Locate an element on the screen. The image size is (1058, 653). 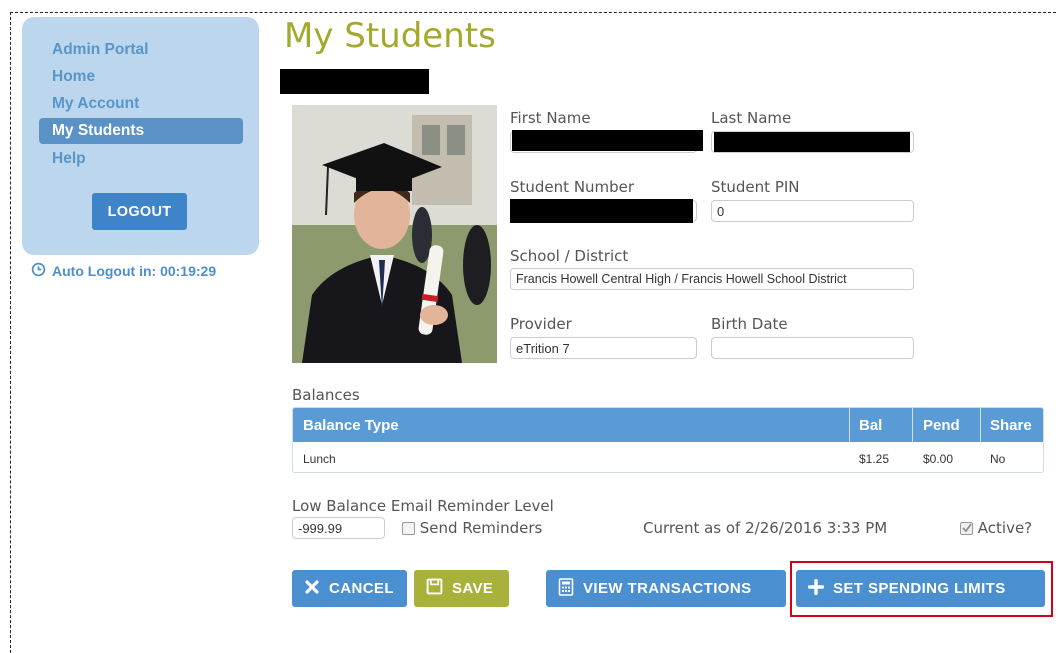
student-pin-label: Student PIN is located at coordinates (755, 187).